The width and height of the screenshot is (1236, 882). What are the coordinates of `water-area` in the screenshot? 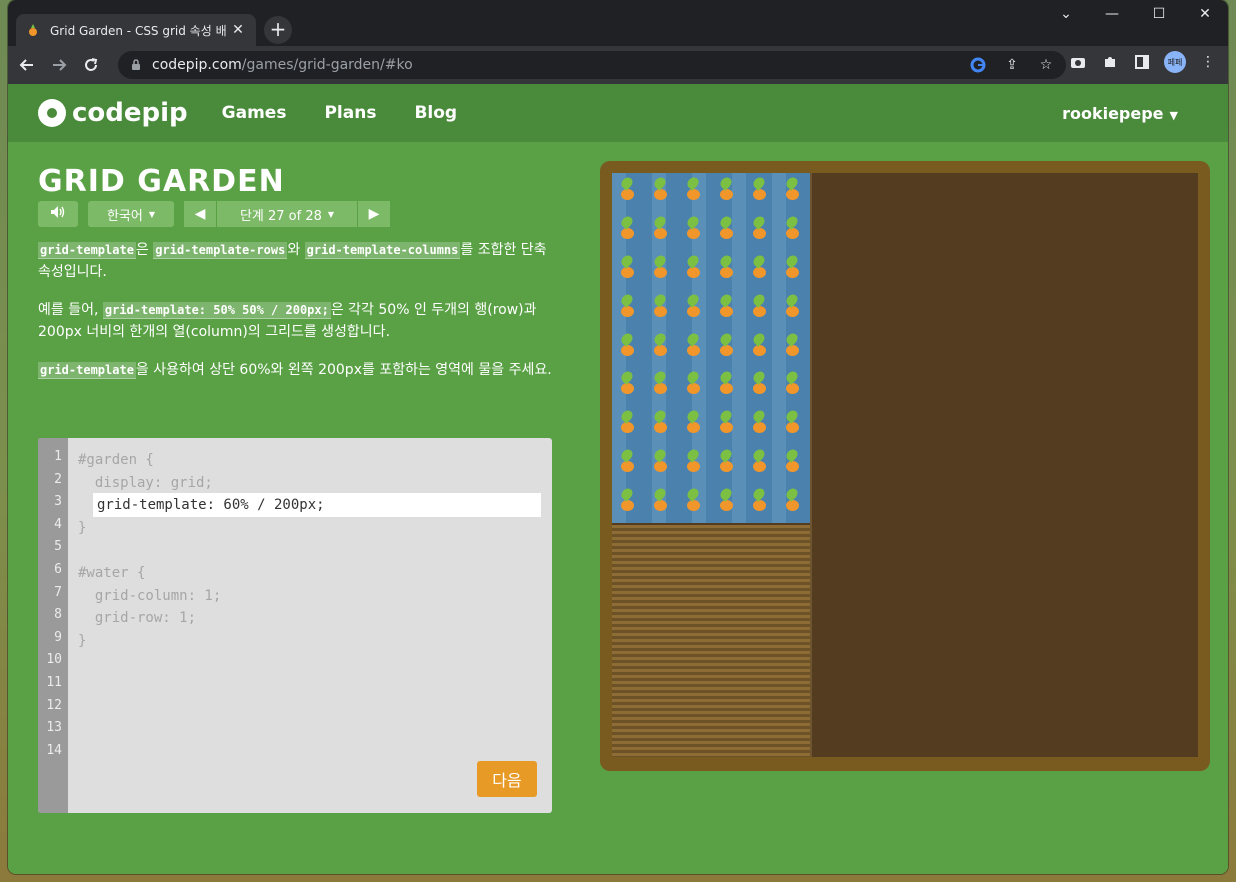 It's located at (711, 348).